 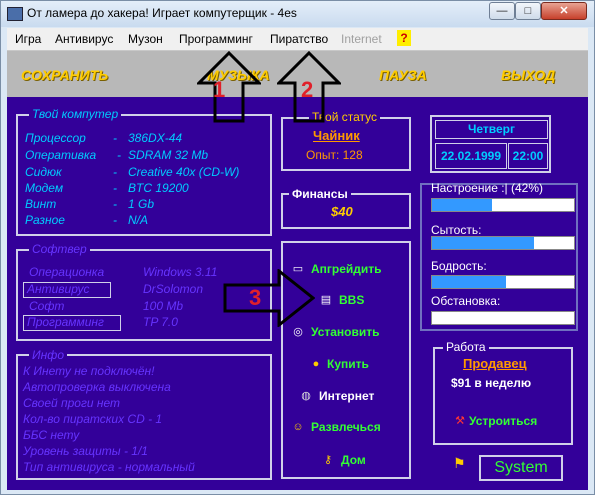 I want to click on annotation-1: 1, so click(x=219, y=89).